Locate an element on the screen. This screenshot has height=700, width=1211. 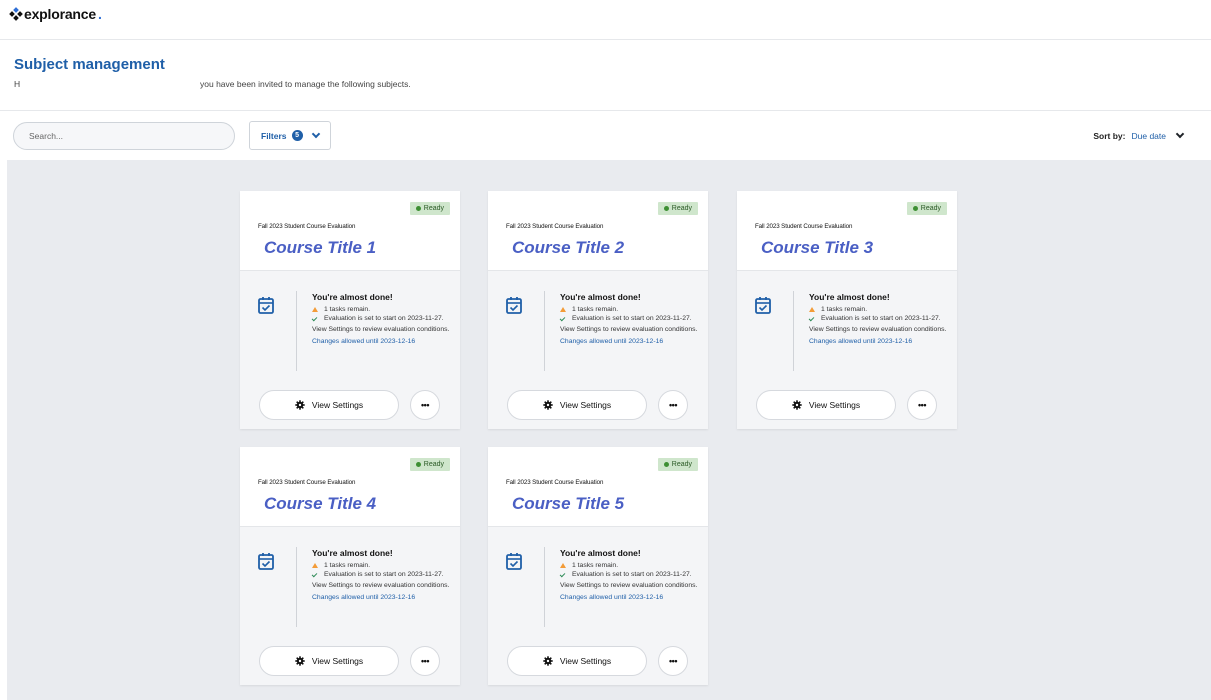
brand-name: explorance is located at coordinates (60, 14).